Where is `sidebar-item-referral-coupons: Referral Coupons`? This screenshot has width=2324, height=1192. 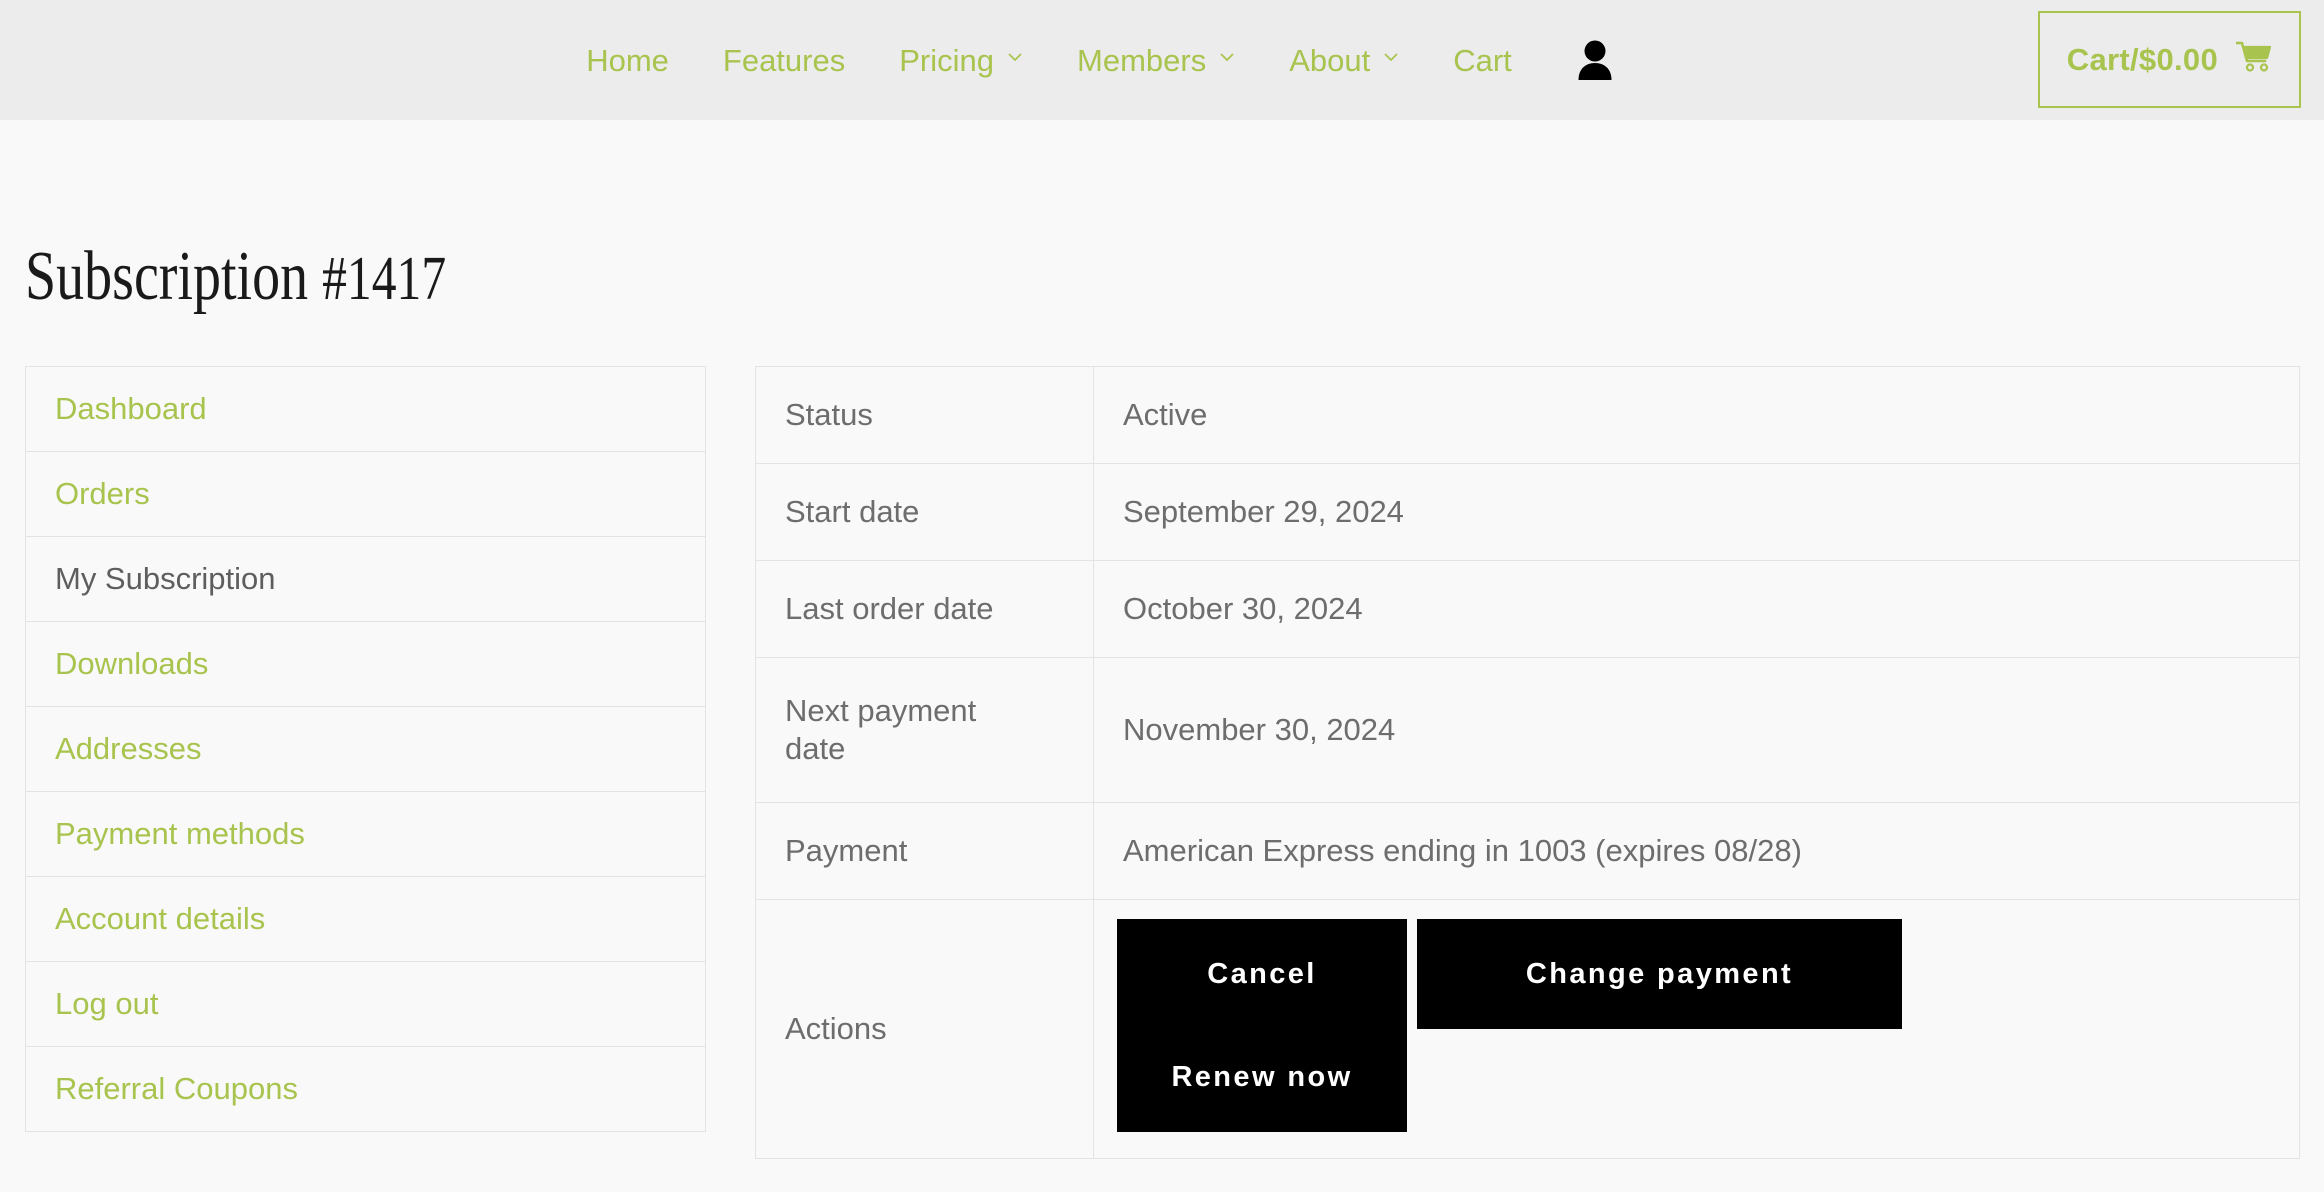
sidebar-item-referral-coupons: Referral Coupons is located at coordinates (365, 1089).